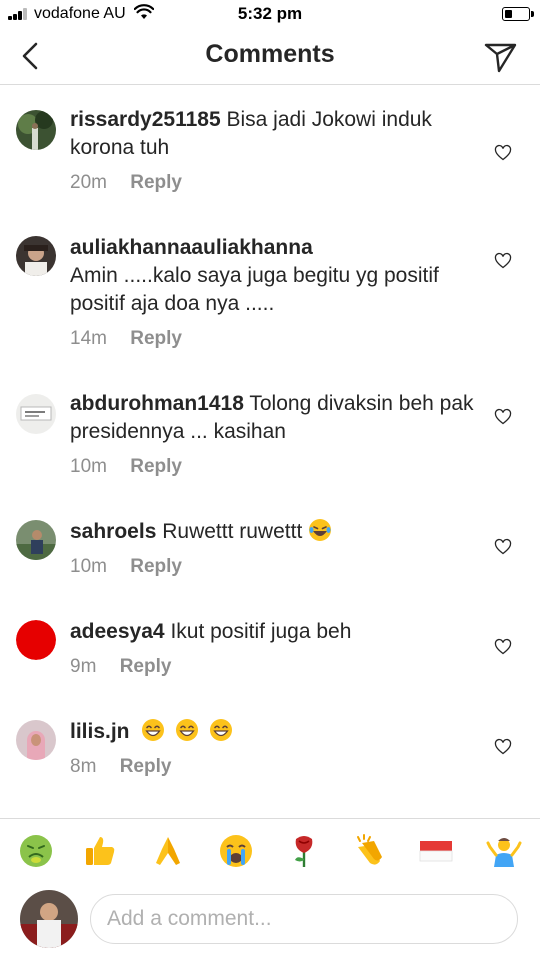 Image resolution: width=540 pixels, height=960 pixels. Describe the element at coordinates (113, 531) in the screenshot. I see `comment-username: sahroels` at that location.